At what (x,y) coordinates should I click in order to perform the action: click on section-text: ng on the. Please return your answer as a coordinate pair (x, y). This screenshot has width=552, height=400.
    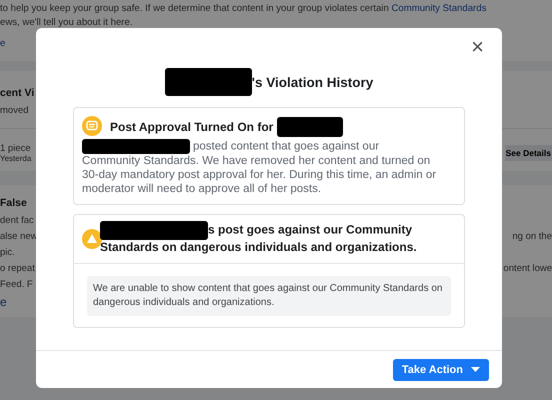
    Looking at the image, I should click on (532, 236).